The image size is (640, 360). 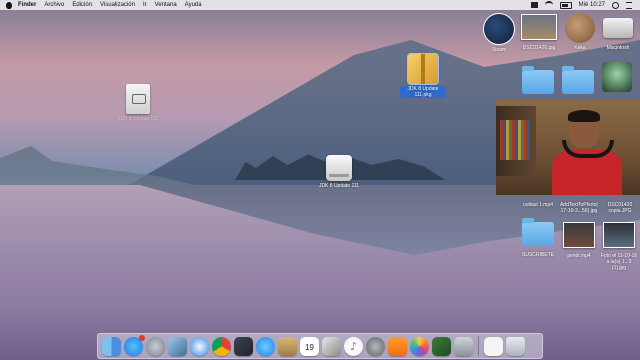 I want to click on desktop-icon-keka: Keka, so click(x=580, y=32).